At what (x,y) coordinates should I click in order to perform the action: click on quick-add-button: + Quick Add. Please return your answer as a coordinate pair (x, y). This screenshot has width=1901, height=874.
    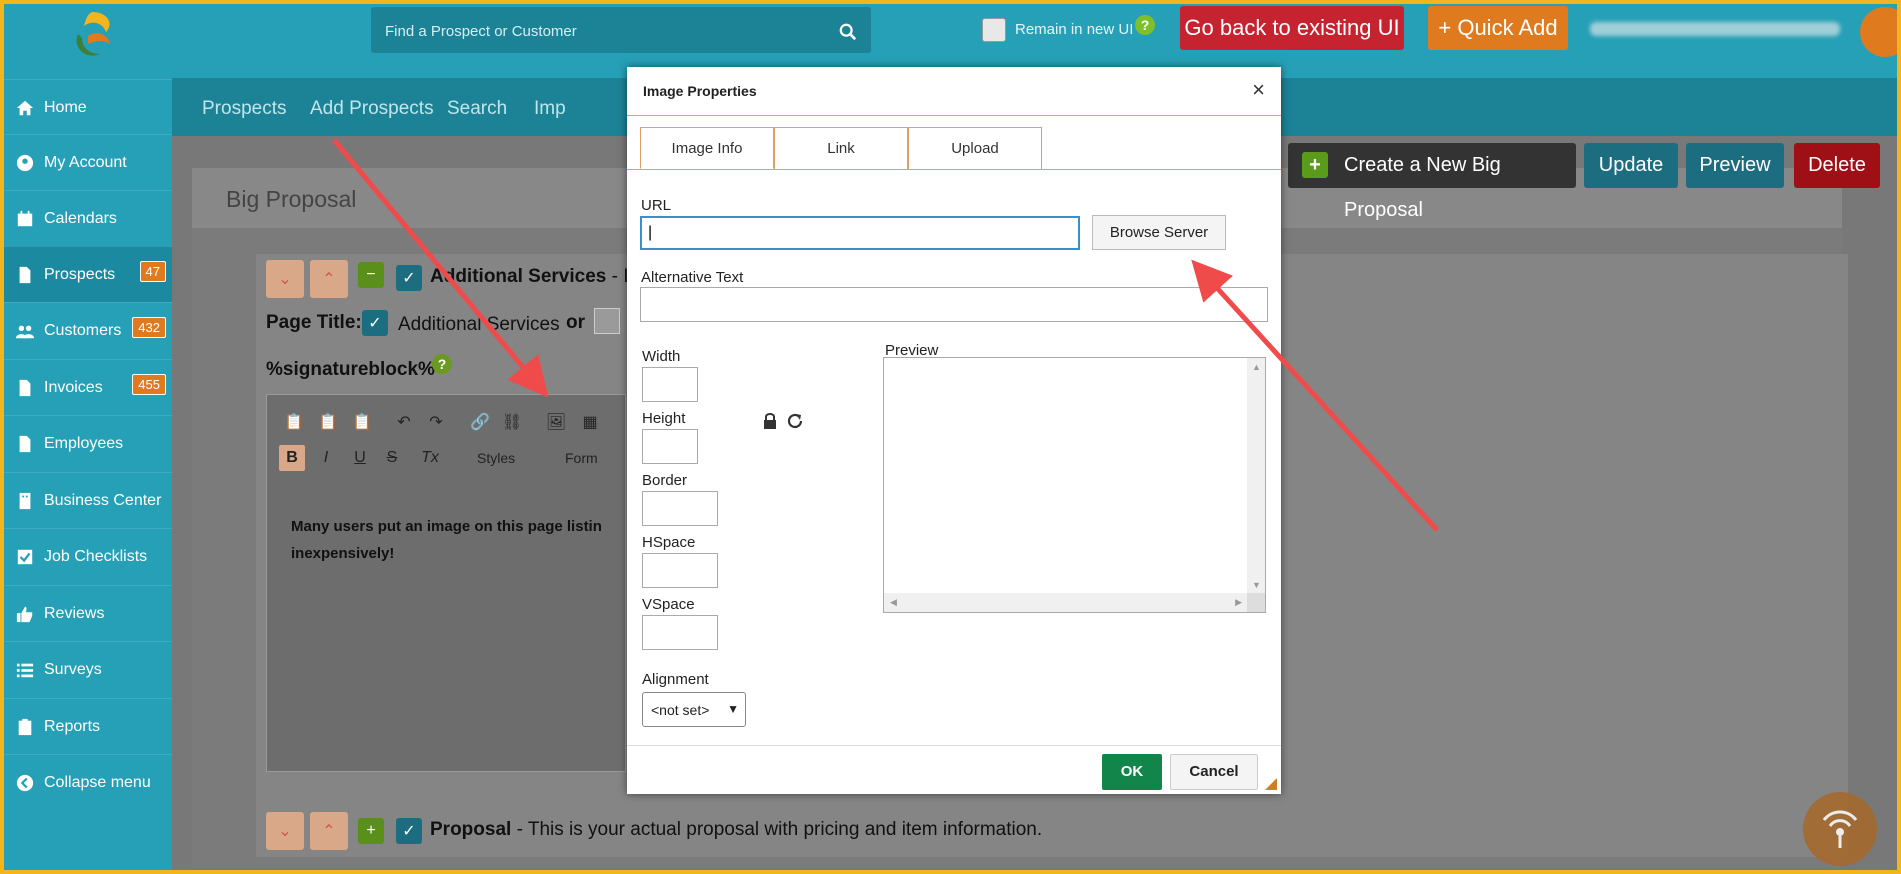
    Looking at the image, I should click on (1498, 28).